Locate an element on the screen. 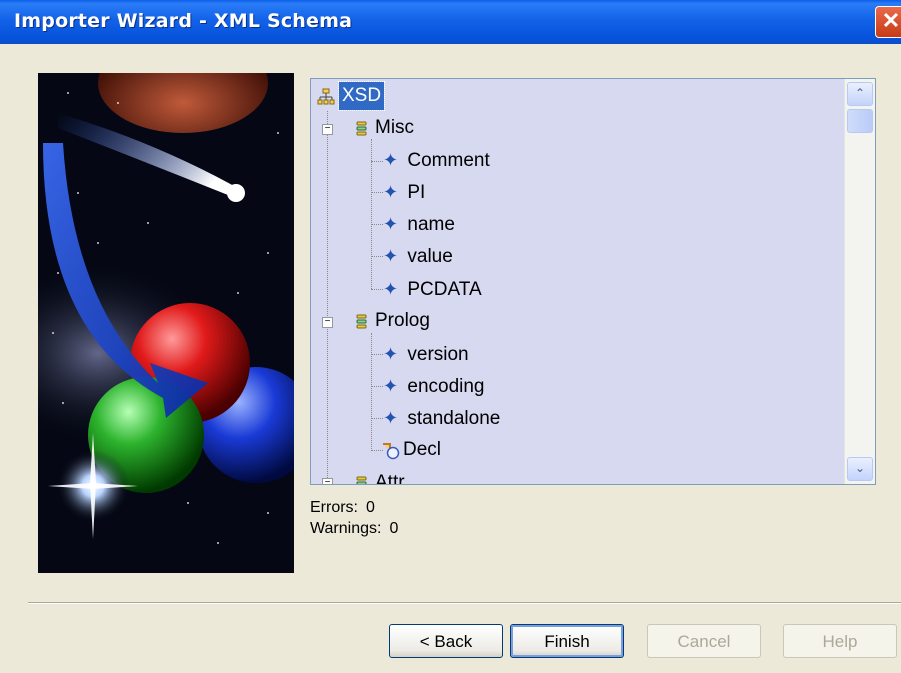 This screenshot has height=673, width=901. tree-vertical-scrollbar: ⌃ ⌄ is located at coordinates (859, 281).